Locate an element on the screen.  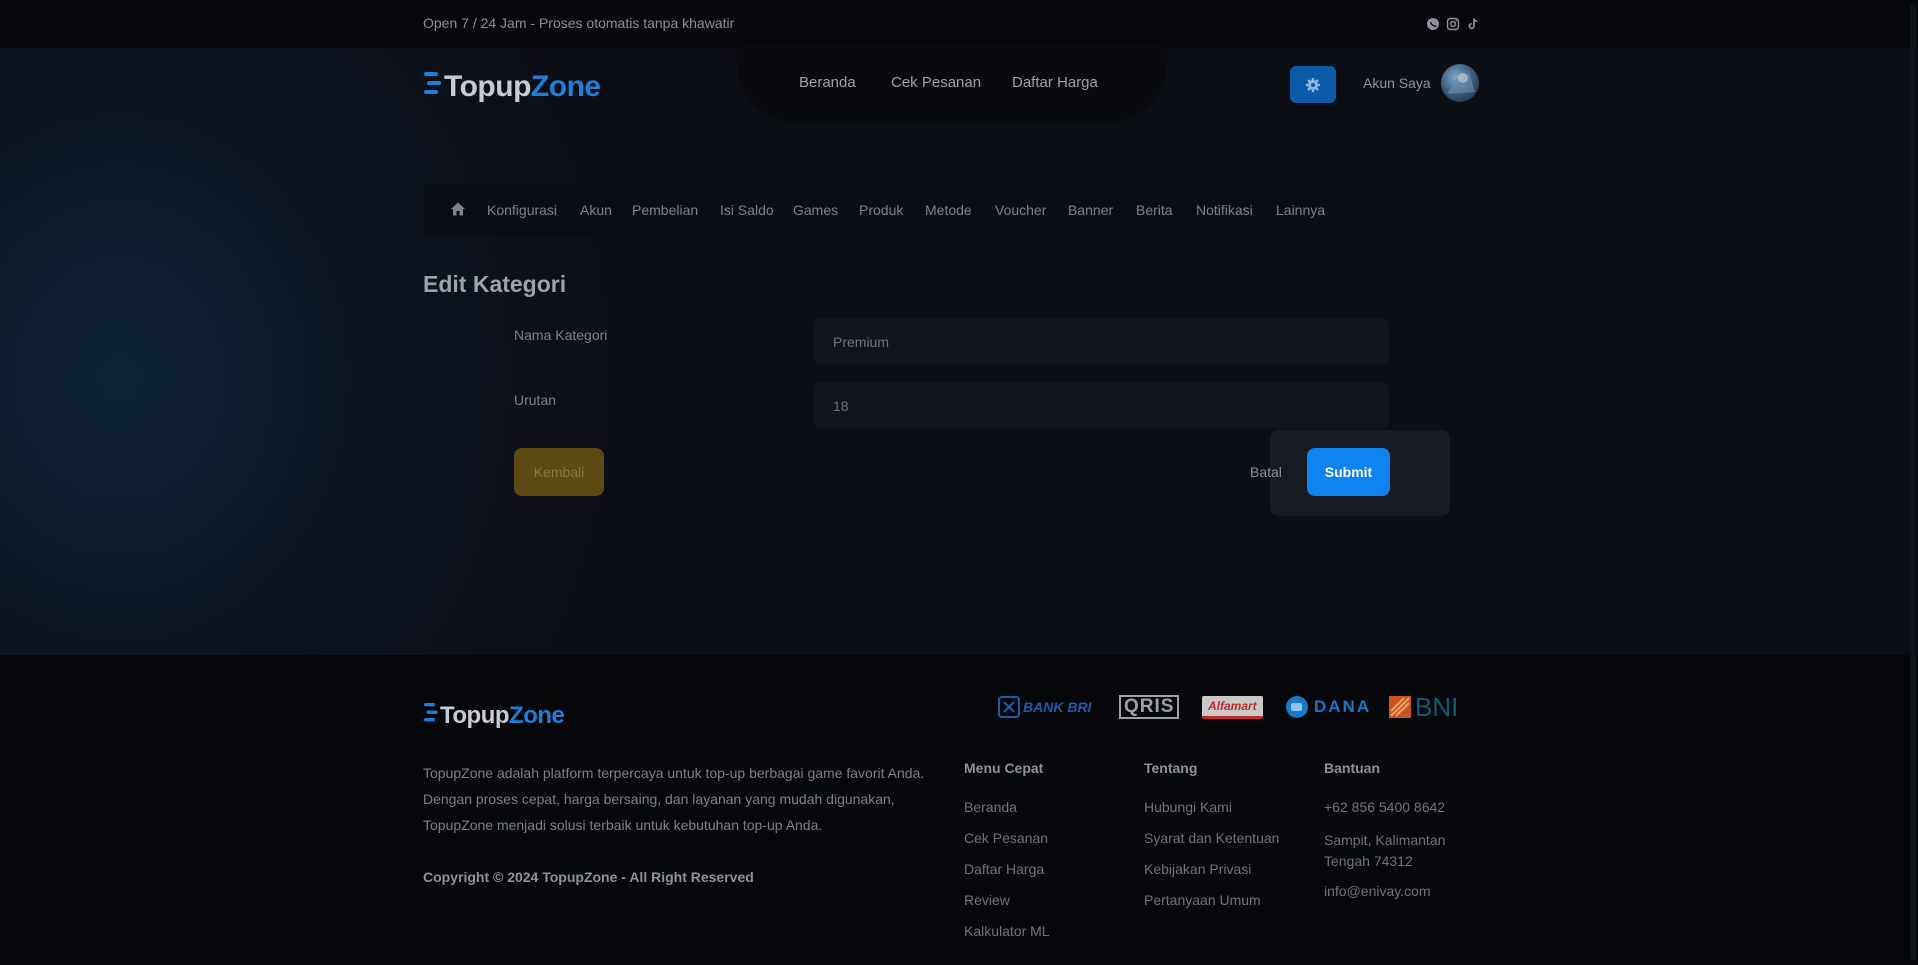
footer-link-pertanyaan-umum: Pertanyaan Umum is located at coordinates (1202, 900).